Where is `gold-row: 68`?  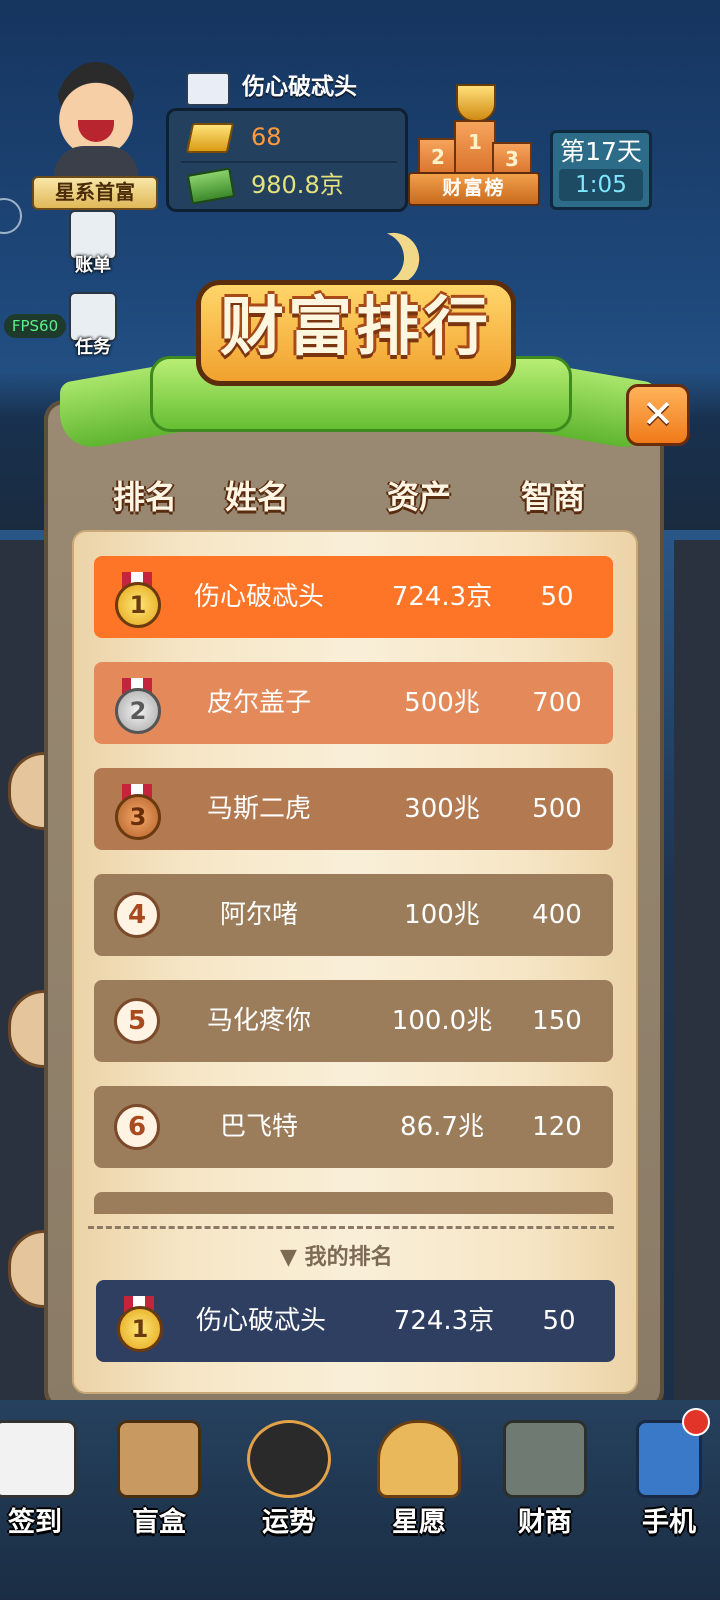 gold-row: 68 is located at coordinates (289, 137).